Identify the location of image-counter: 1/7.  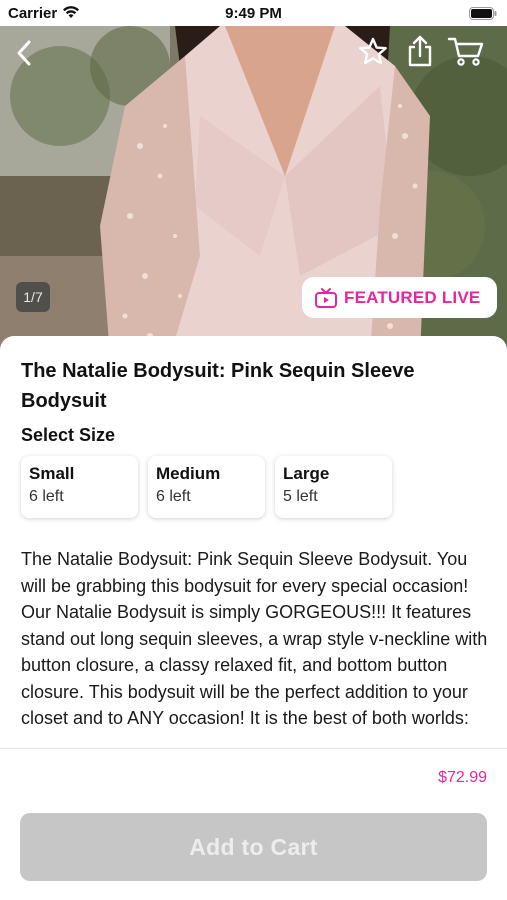
(33, 297).